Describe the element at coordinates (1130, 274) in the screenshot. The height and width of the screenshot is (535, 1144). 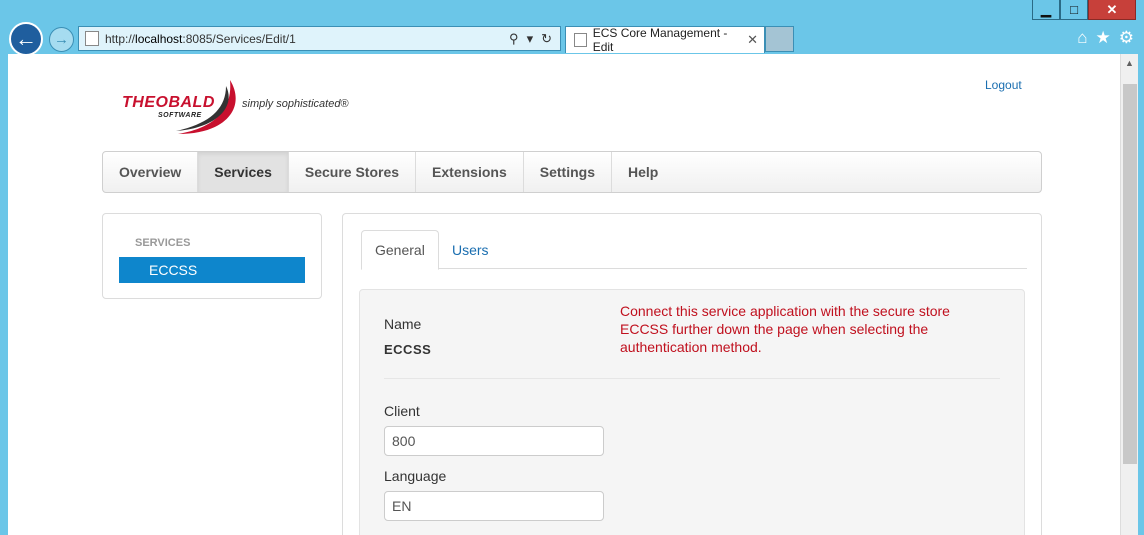
I see `scroll-thumb` at that location.